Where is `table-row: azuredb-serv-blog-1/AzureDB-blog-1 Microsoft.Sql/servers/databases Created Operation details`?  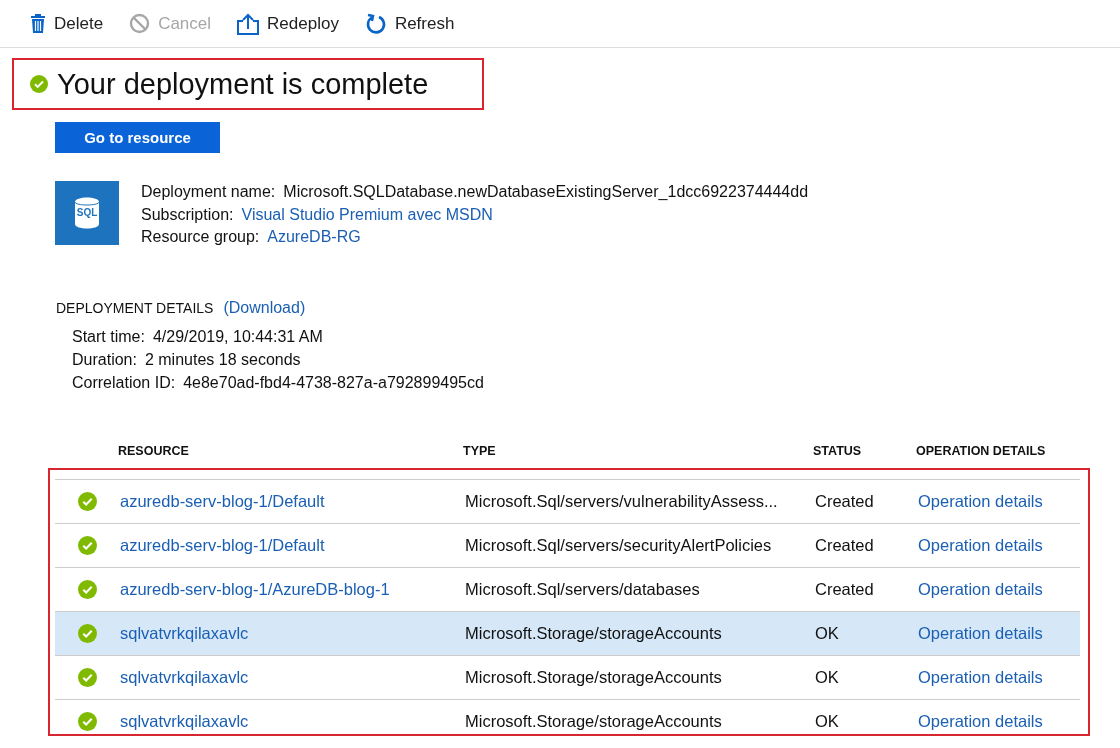
table-row: azuredb-serv-blog-1/AzureDB-blog-1 Microsoft.Sql/servers/databases Created Operation details is located at coordinates (567, 588).